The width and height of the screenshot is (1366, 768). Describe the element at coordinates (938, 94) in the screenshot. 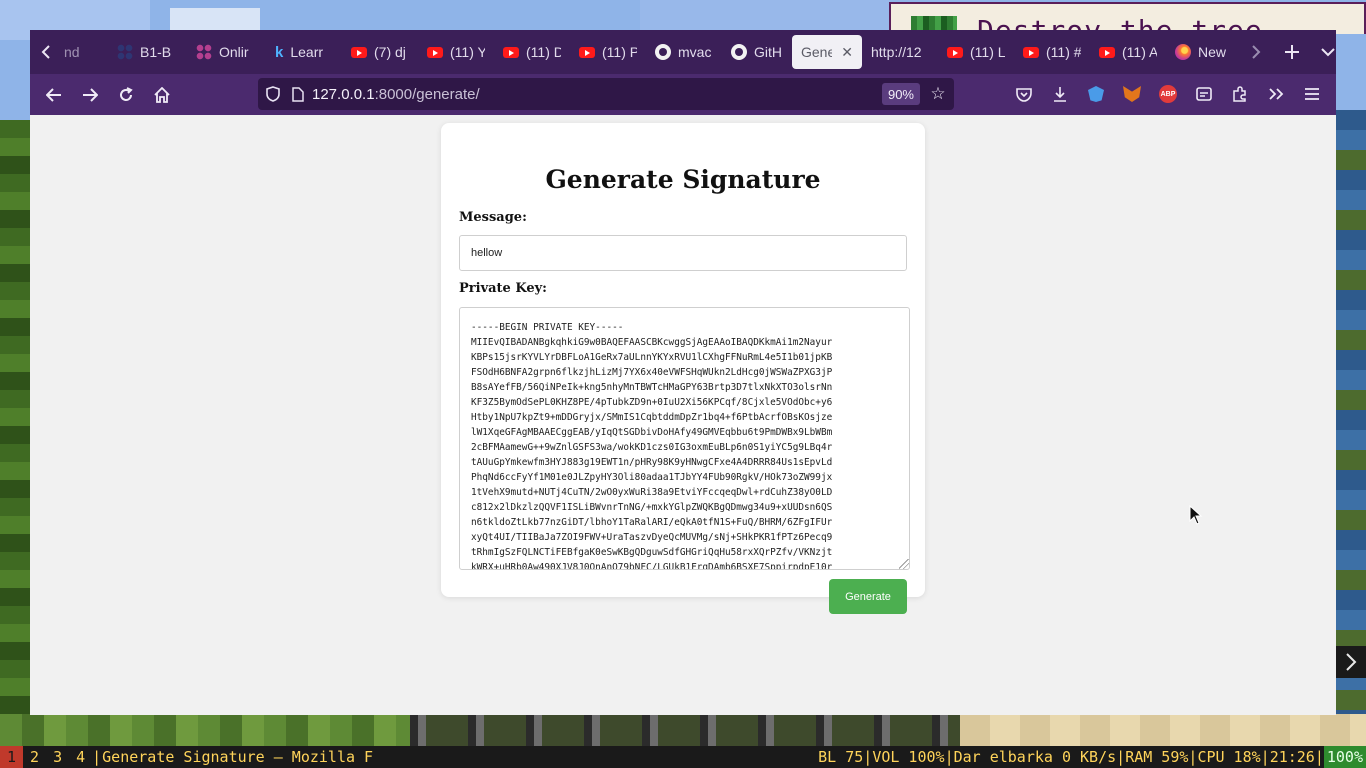

I see `bookmark-star-icon: ☆` at that location.